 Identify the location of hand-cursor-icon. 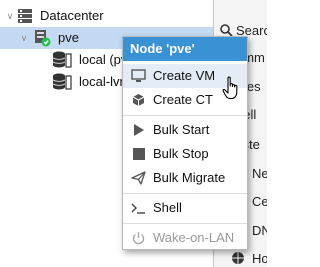
(230, 88).